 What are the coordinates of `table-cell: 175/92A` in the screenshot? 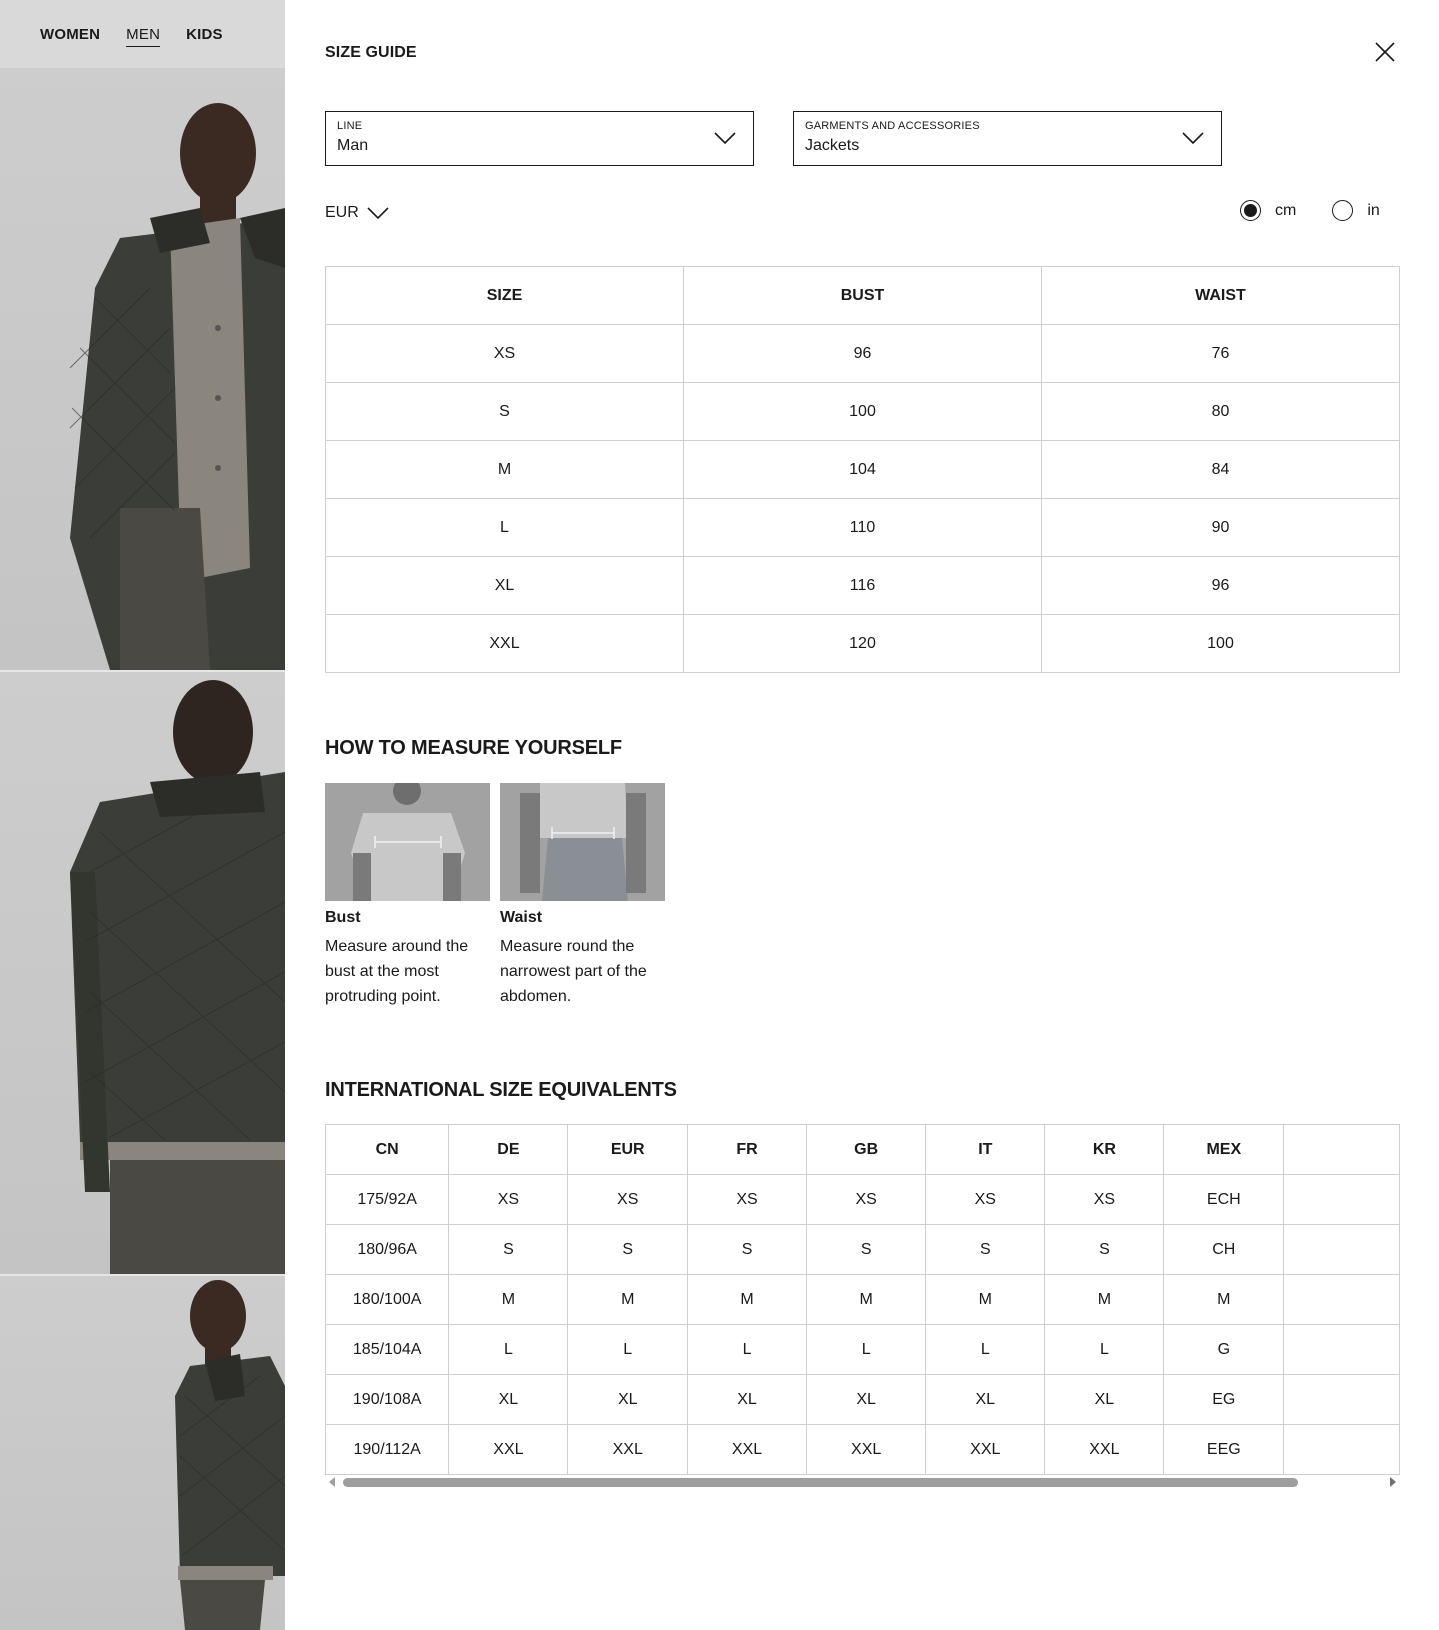 It's located at (387, 1199).